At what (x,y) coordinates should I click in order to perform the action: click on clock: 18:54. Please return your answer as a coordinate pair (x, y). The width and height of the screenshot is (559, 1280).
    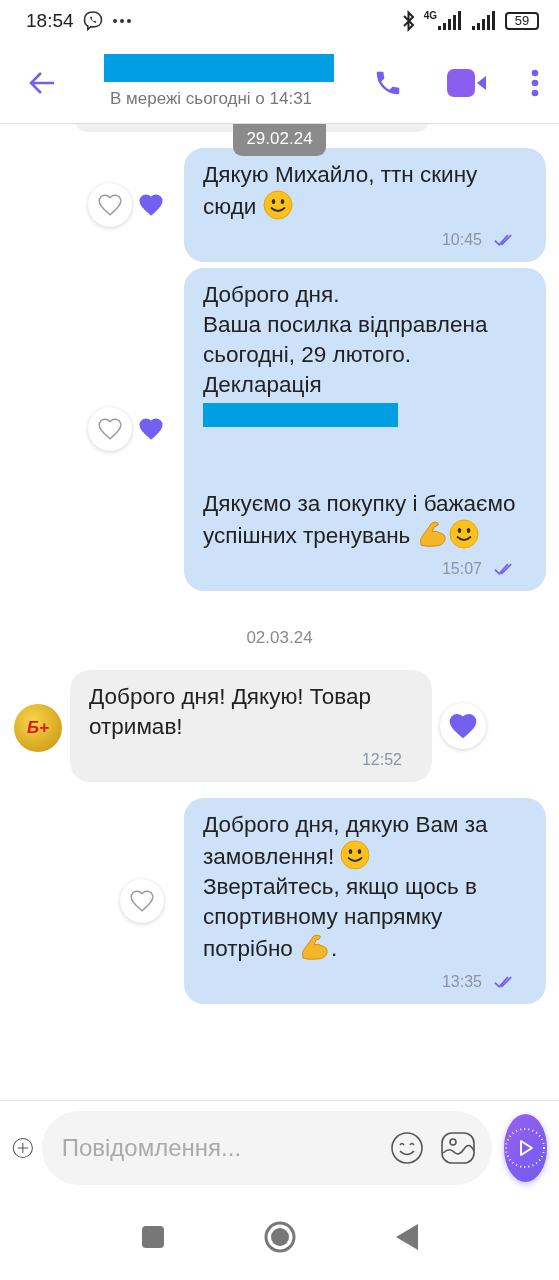
    Looking at the image, I should click on (50, 20).